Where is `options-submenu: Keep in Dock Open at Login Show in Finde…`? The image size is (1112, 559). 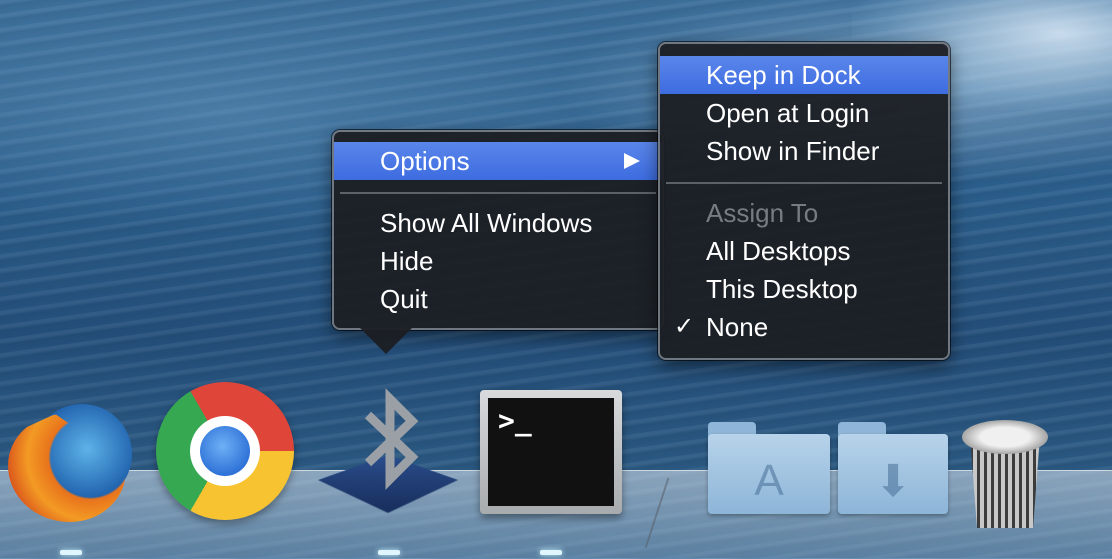 options-submenu: Keep in Dock Open at Login Show in Finde… is located at coordinates (804, 201).